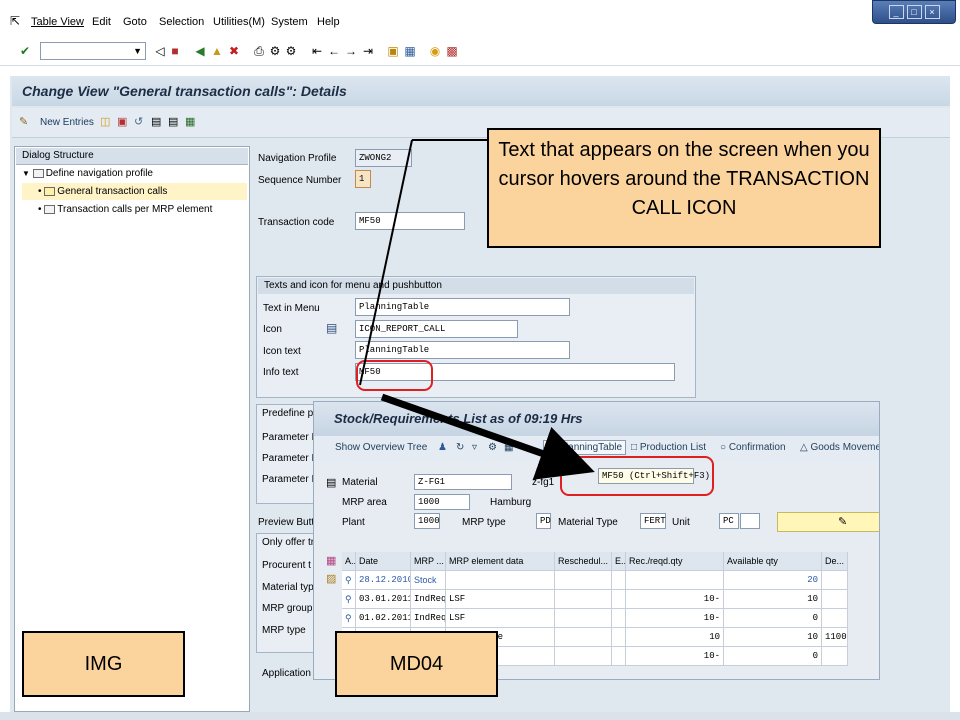 The width and height of the screenshot is (960, 720). What do you see at coordinates (477, 309) in the screenshot?
I see `annotation-arrows` at bounding box center [477, 309].